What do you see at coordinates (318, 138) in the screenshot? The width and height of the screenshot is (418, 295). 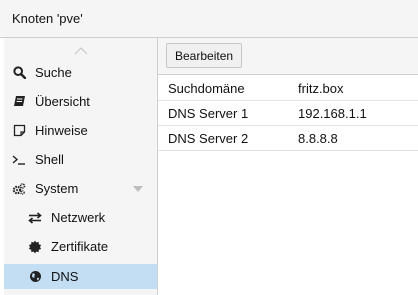 I see `row-value: 8.8.8.8` at bounding box center [318, 138].